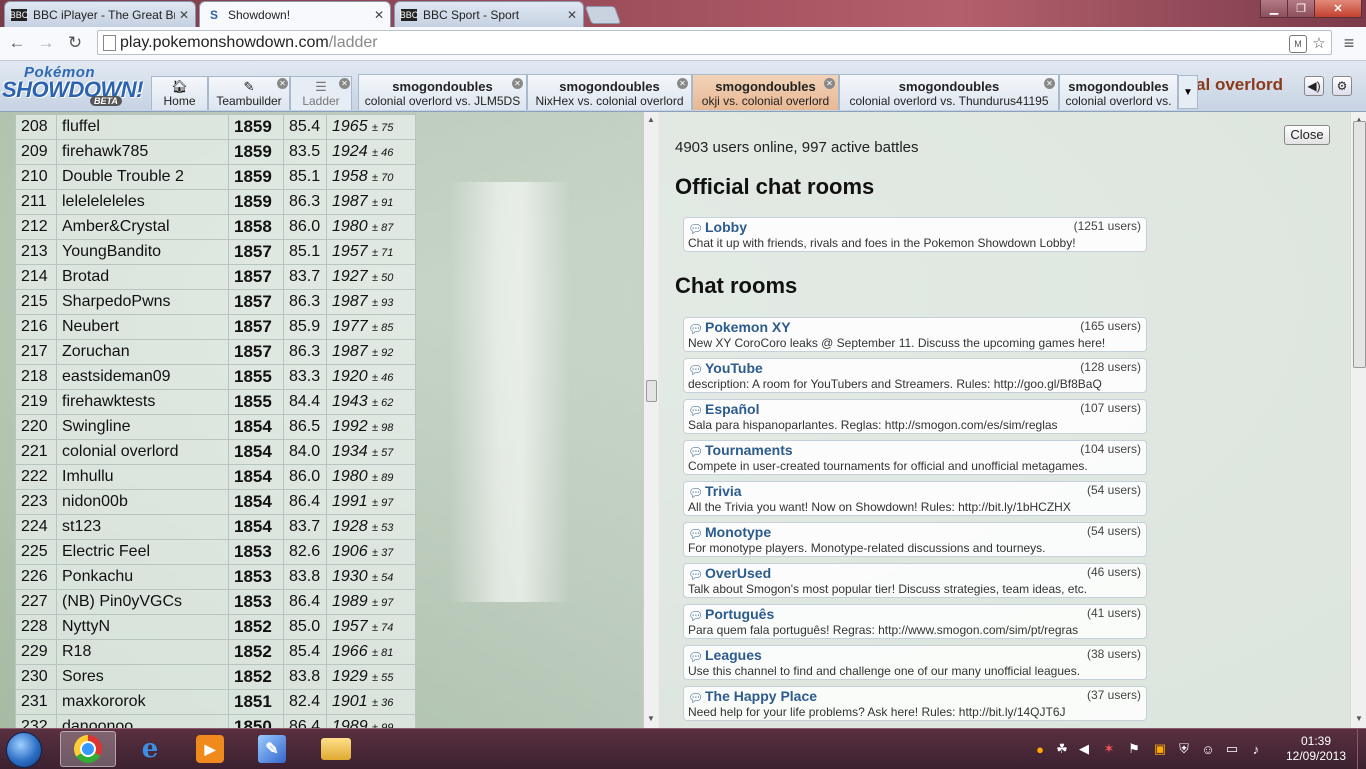  Describe the element at coordinates (249, 93) in the screenshot. I see `tab-teambuilder: ✎ Teambuilder ✕` at that location.